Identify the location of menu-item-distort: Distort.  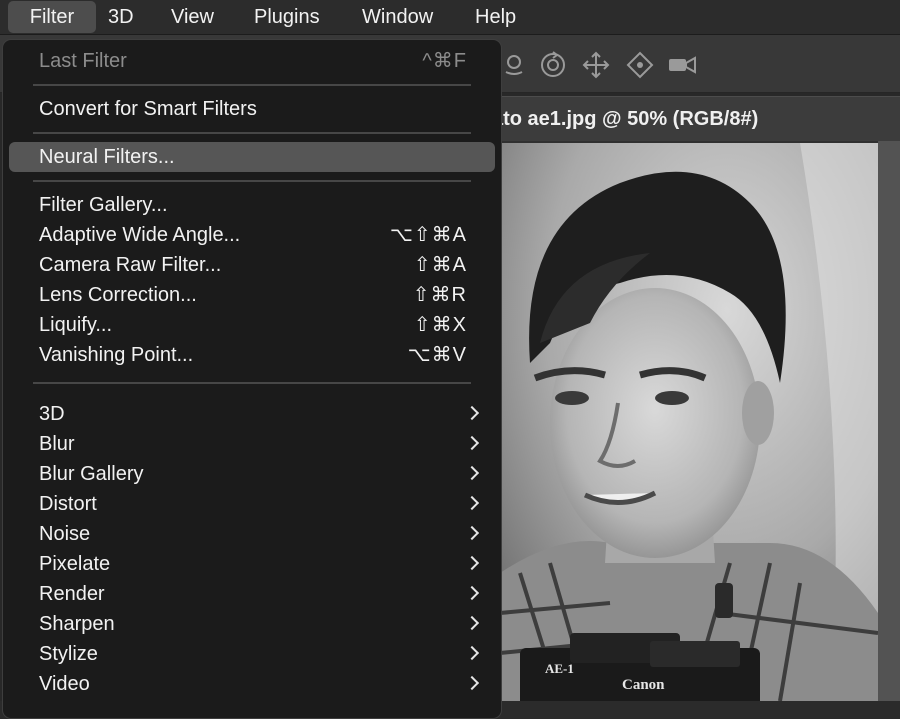
(252, 504).